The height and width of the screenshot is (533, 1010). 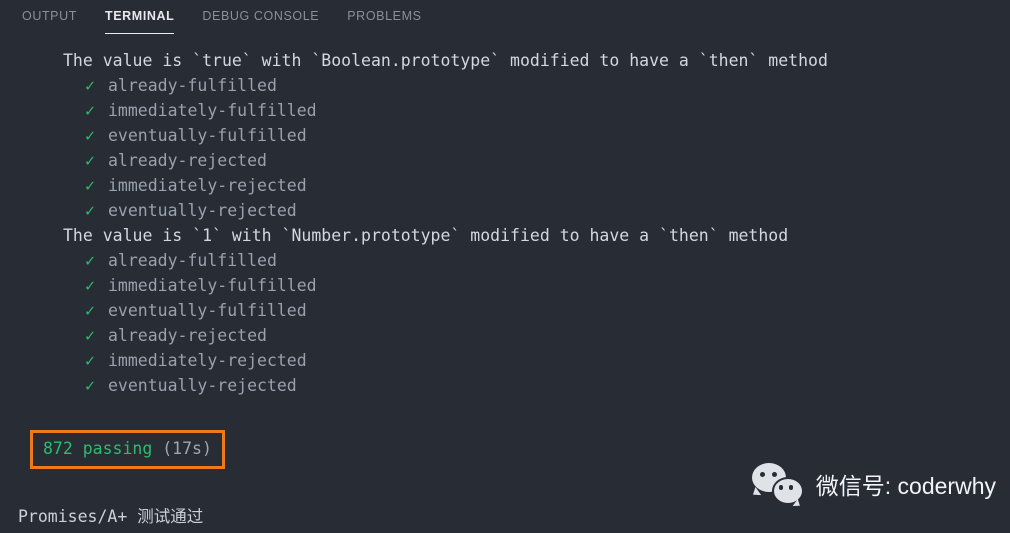 What do you see at coordinates (787, 491) in the screenshot?
I see `wechat-bubble-small` at bounding box center [787, 491].